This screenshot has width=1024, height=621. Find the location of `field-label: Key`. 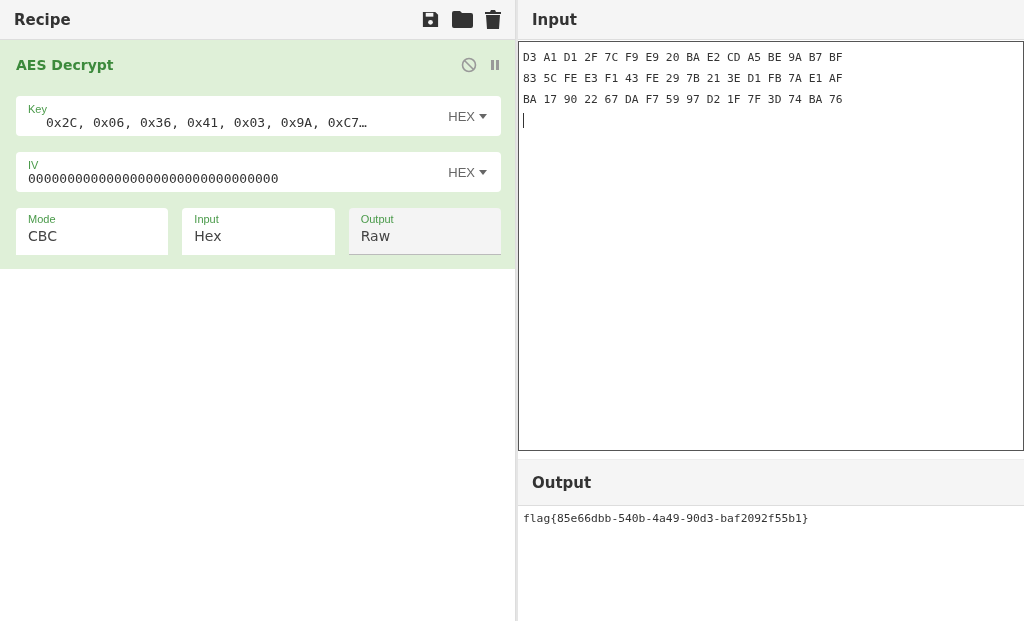

field-label: Key is located at coordinates (38, 108).